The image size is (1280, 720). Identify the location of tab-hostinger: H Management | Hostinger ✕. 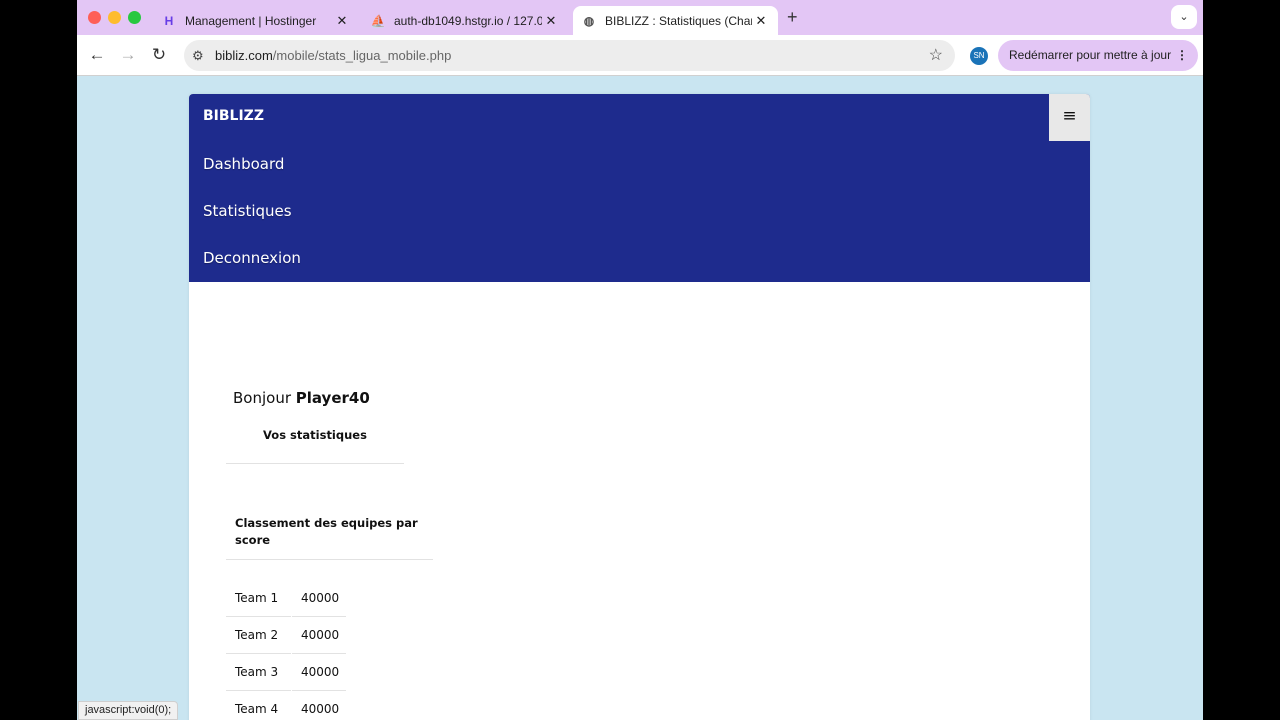
(256, 20).